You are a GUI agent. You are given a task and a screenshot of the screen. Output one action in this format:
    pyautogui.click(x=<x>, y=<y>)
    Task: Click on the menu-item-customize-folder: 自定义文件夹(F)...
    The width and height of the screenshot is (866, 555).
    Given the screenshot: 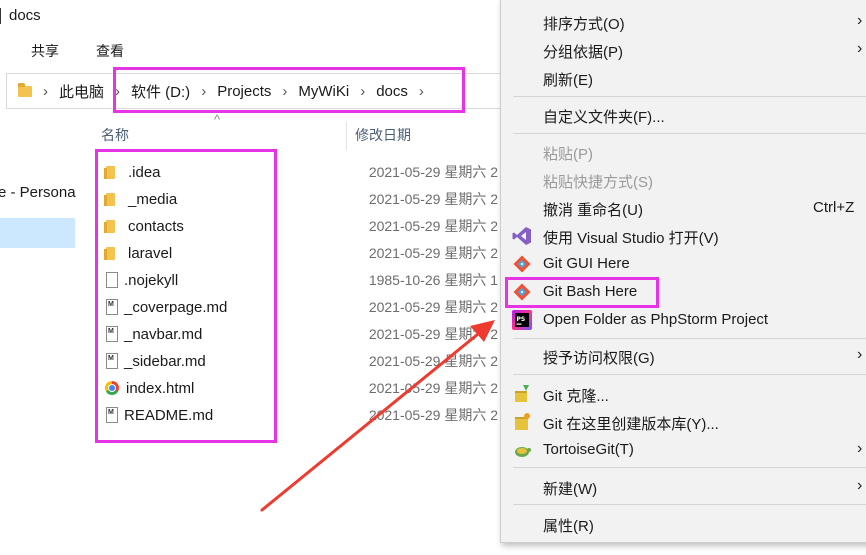 What is the action you would take?
    pyautogui.click(x=604, y=116)
    